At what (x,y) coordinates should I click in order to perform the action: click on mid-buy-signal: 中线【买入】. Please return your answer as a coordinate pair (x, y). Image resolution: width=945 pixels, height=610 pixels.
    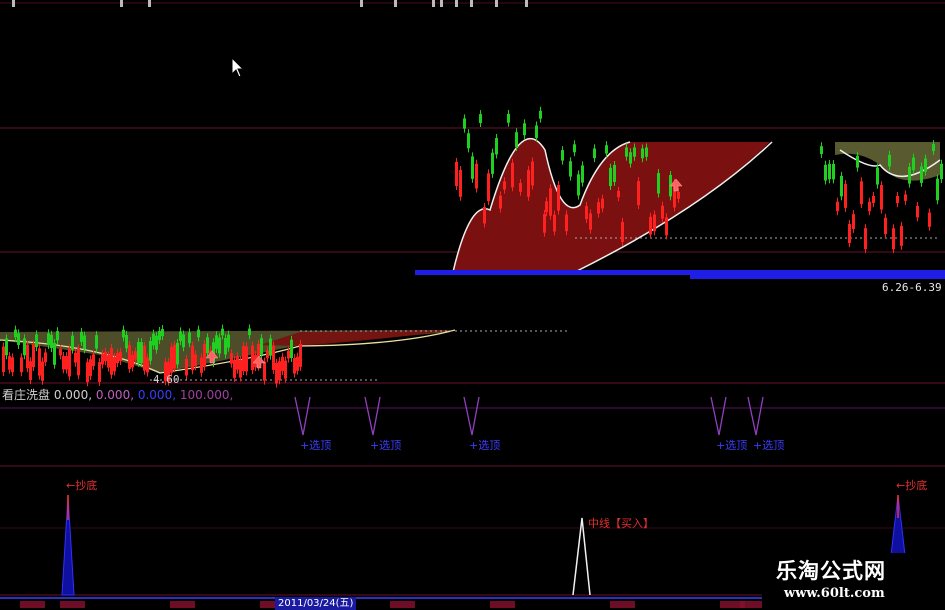
    Looking at the image, I should click on (621, 523).